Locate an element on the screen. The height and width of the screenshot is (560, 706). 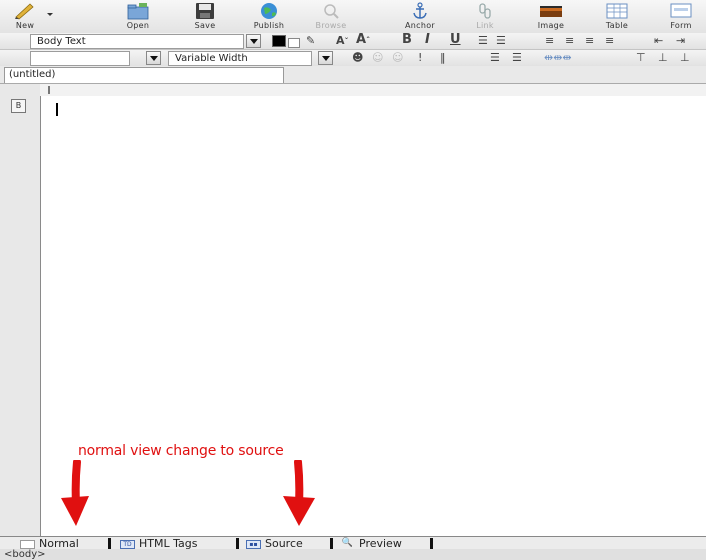
indent-icon: ⇥ is located at coordinates (680, 41).